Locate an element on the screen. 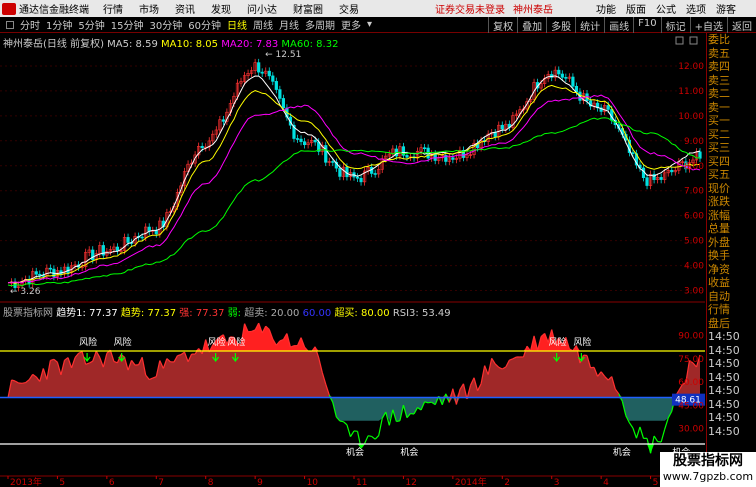  ma60-readout: MA60: 8.32 is located at coordinates (310, 44).